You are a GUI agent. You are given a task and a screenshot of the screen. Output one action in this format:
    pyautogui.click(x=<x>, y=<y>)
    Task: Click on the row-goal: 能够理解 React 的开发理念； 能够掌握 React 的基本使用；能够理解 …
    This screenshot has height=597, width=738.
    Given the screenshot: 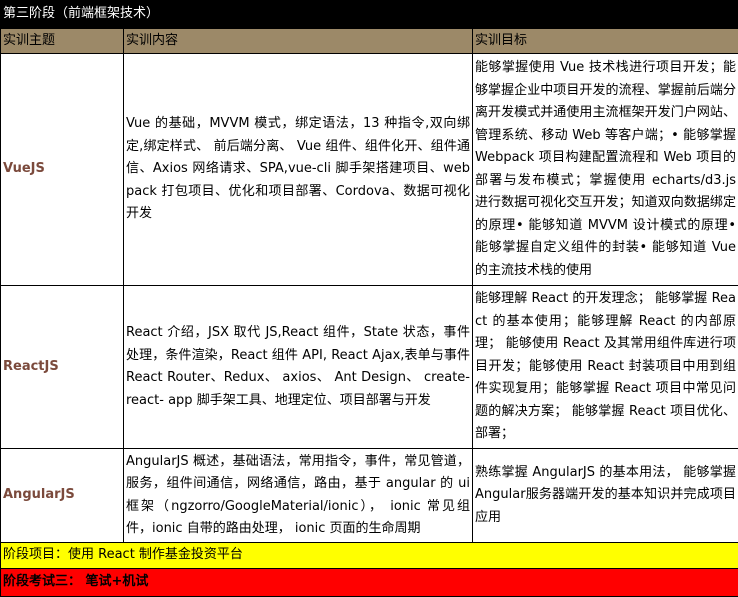 What is the action you would take?
    pyautogui.click(x=605, y=367)
    